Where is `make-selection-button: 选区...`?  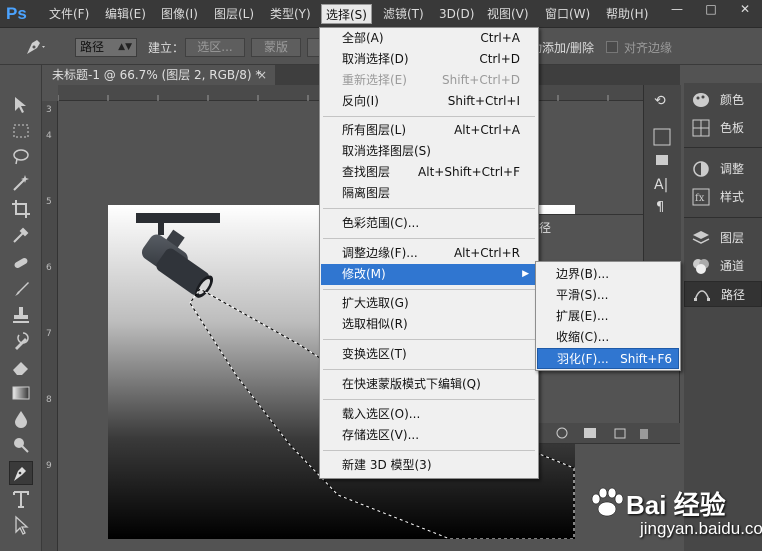 make-selection-button: 选区... is located at coordinates (215, 47).